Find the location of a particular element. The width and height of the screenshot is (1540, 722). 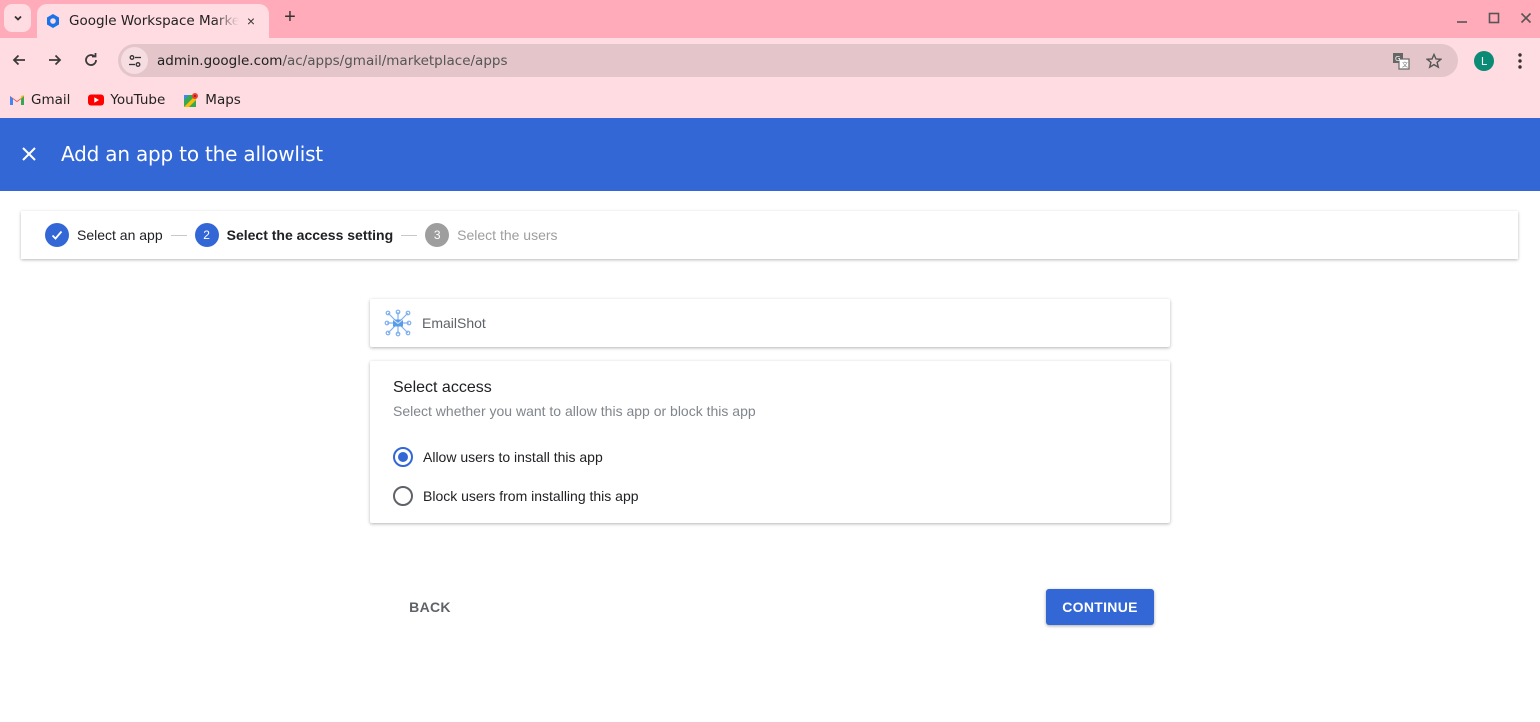

browser-tab-active: Google Workspace Marketplace × is located at coordinates (153, 21).